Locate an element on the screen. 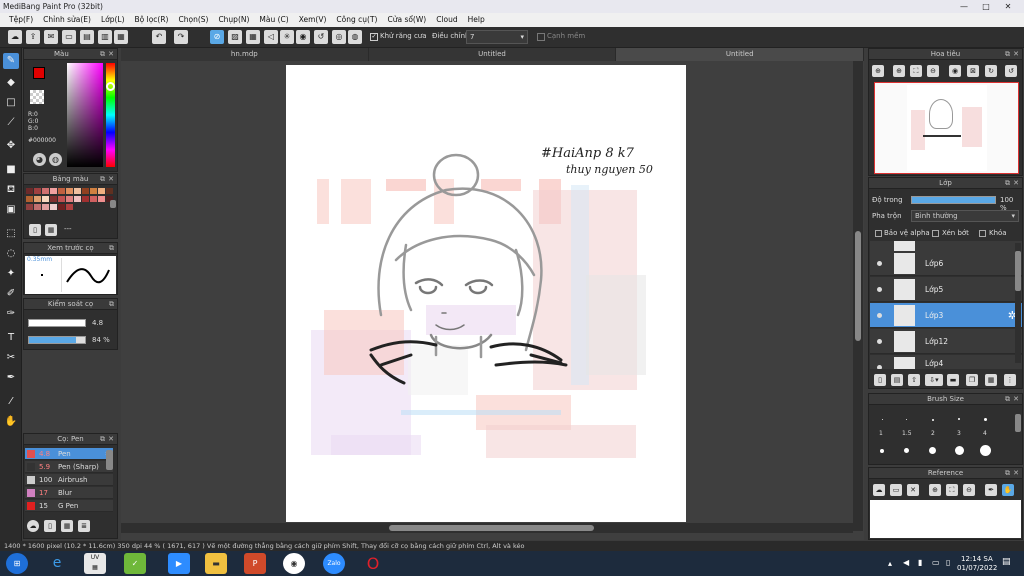 The width and height of the screenshot is (1024, 576). brush-list-scrollbar is located at coordinates (109, 460).